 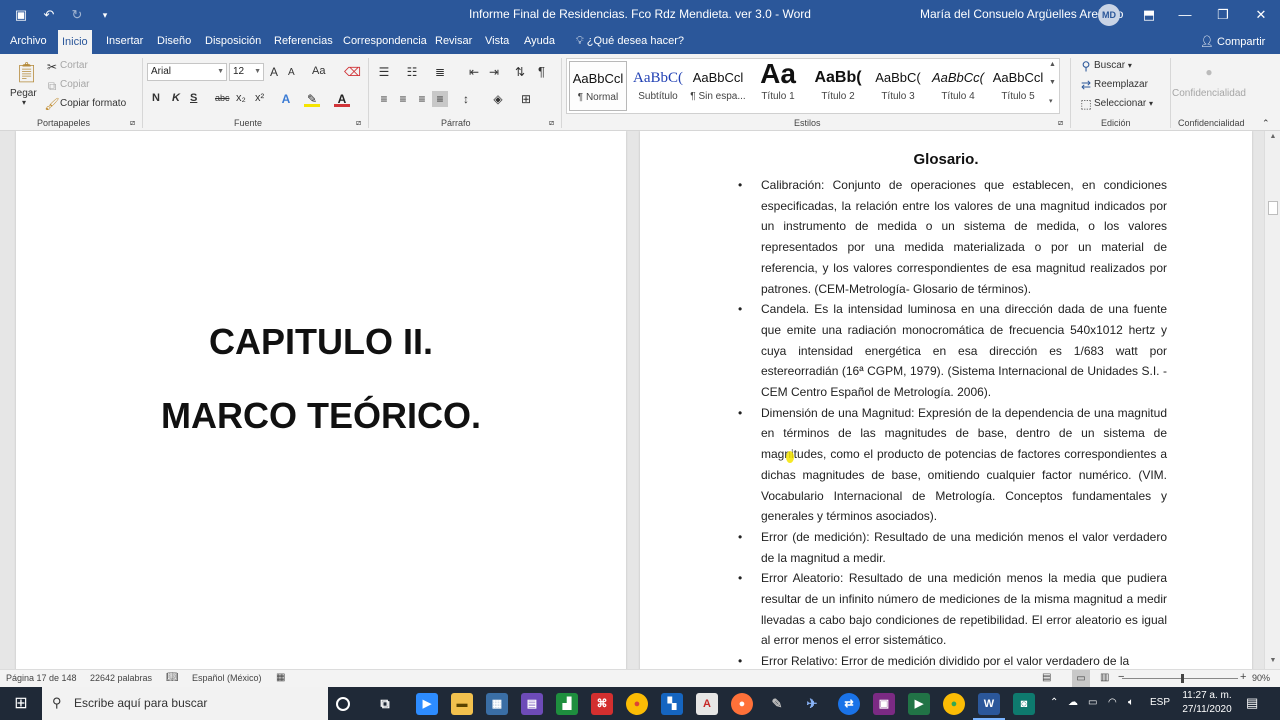 What do you see at coordinates (532, 704) in the screenshot?
I see `calendar-app-icon: ▤` at bounding box center [532, 704].